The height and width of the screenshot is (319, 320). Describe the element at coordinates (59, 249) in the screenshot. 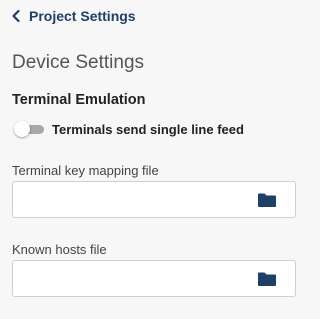

I see `known-hosts-file-label: Known hosts file` at that location.